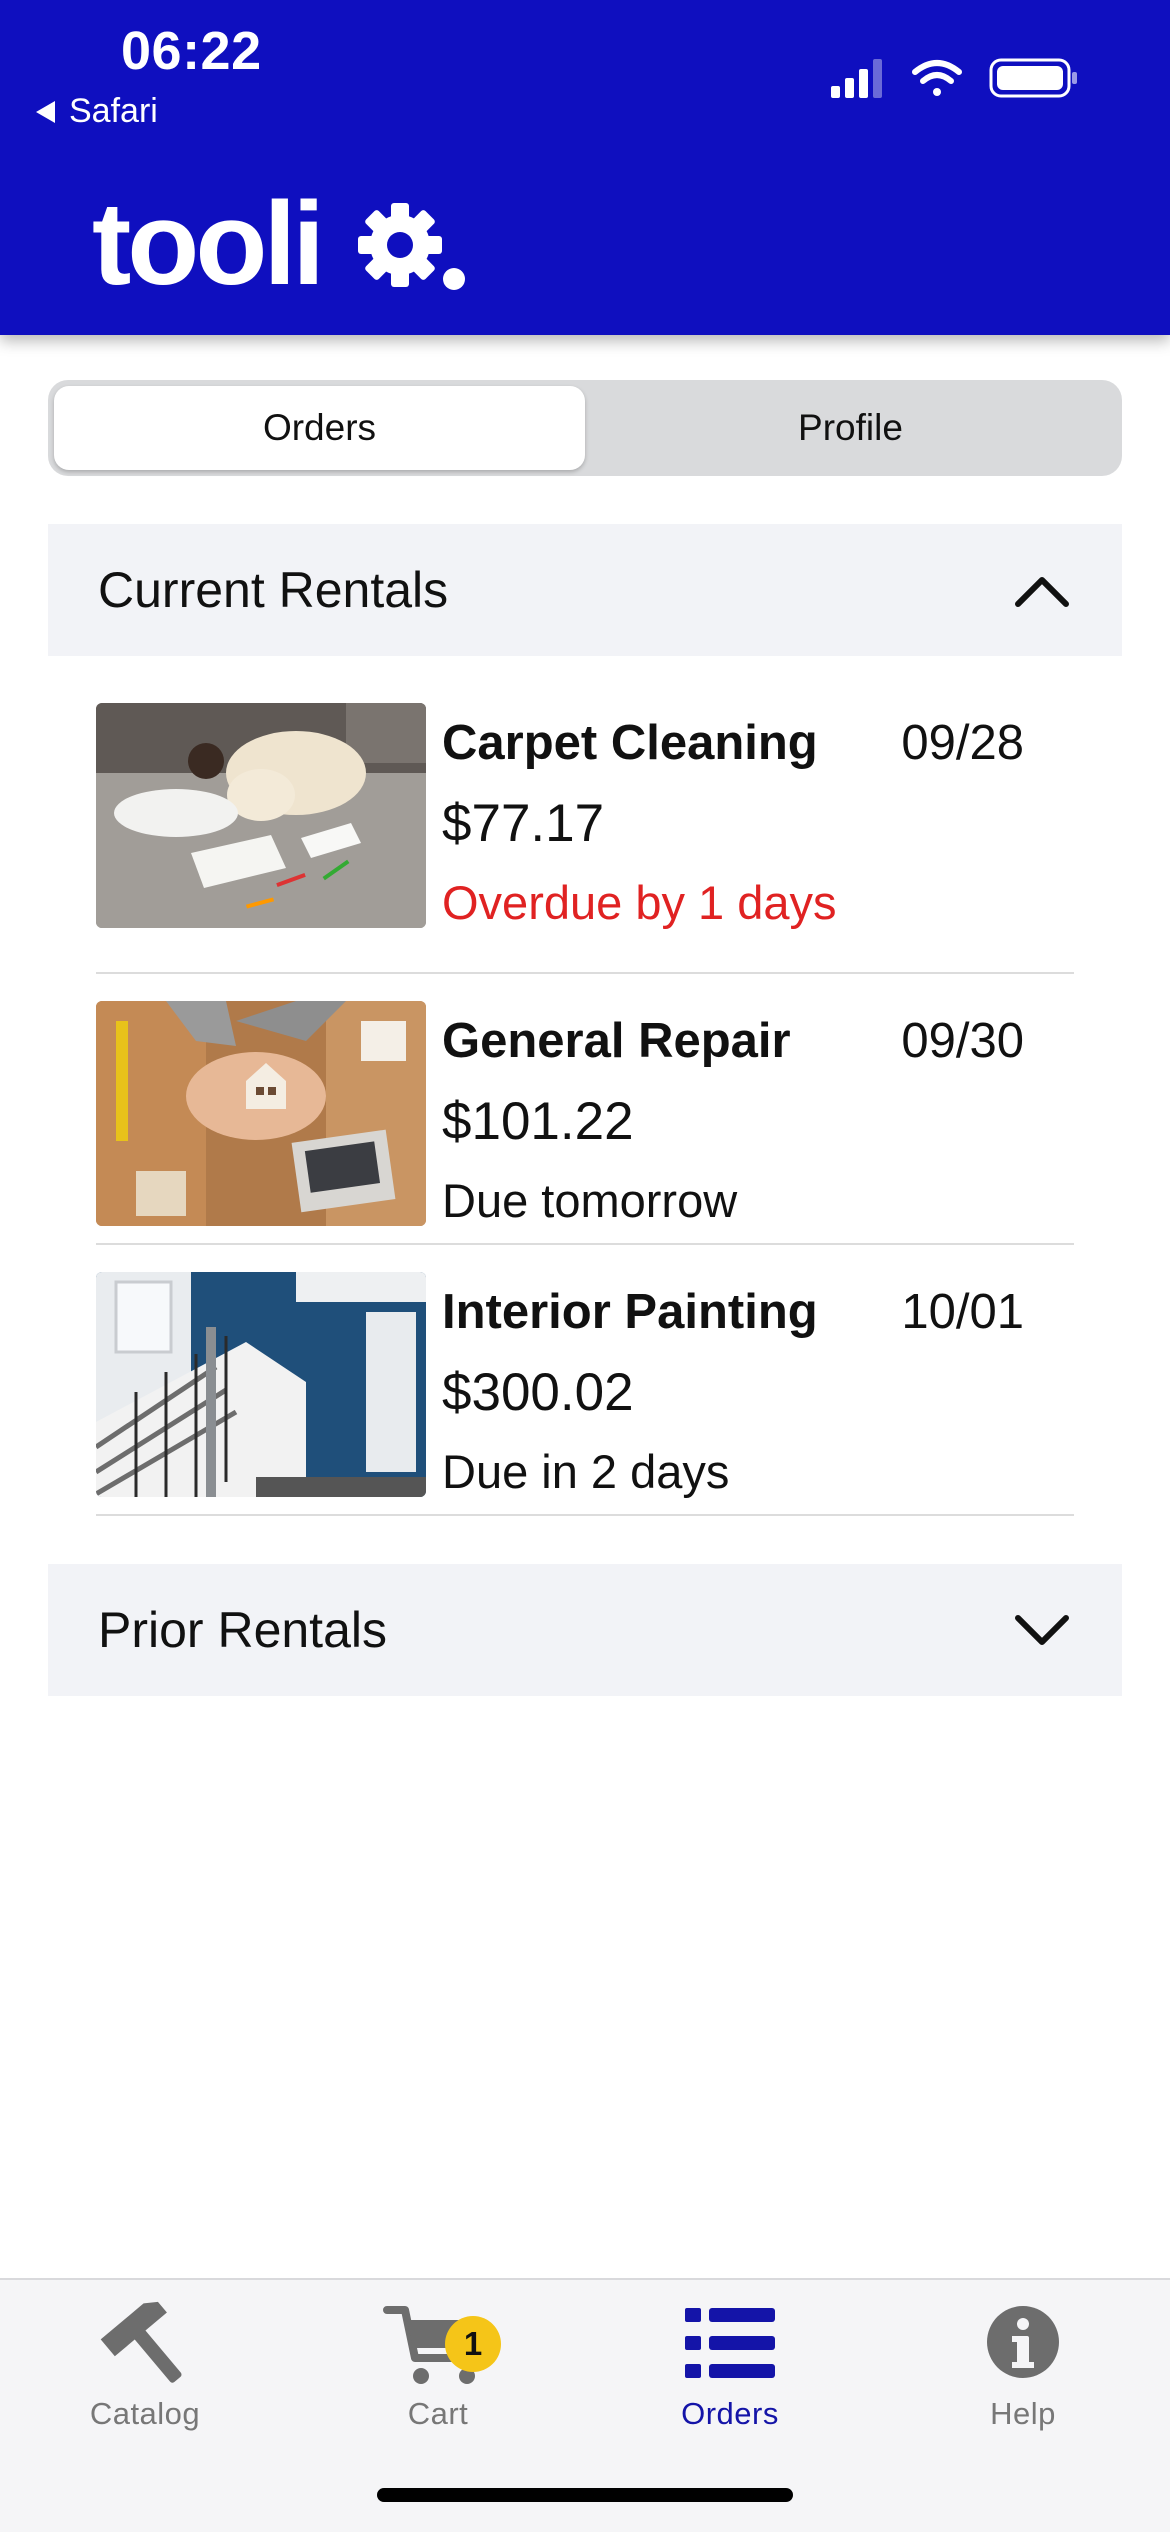 This screenshot has height=2532, width=1170. Describe the element at coordinates (585, 2495) in the screenshot. I see `home-indicator` at that location.